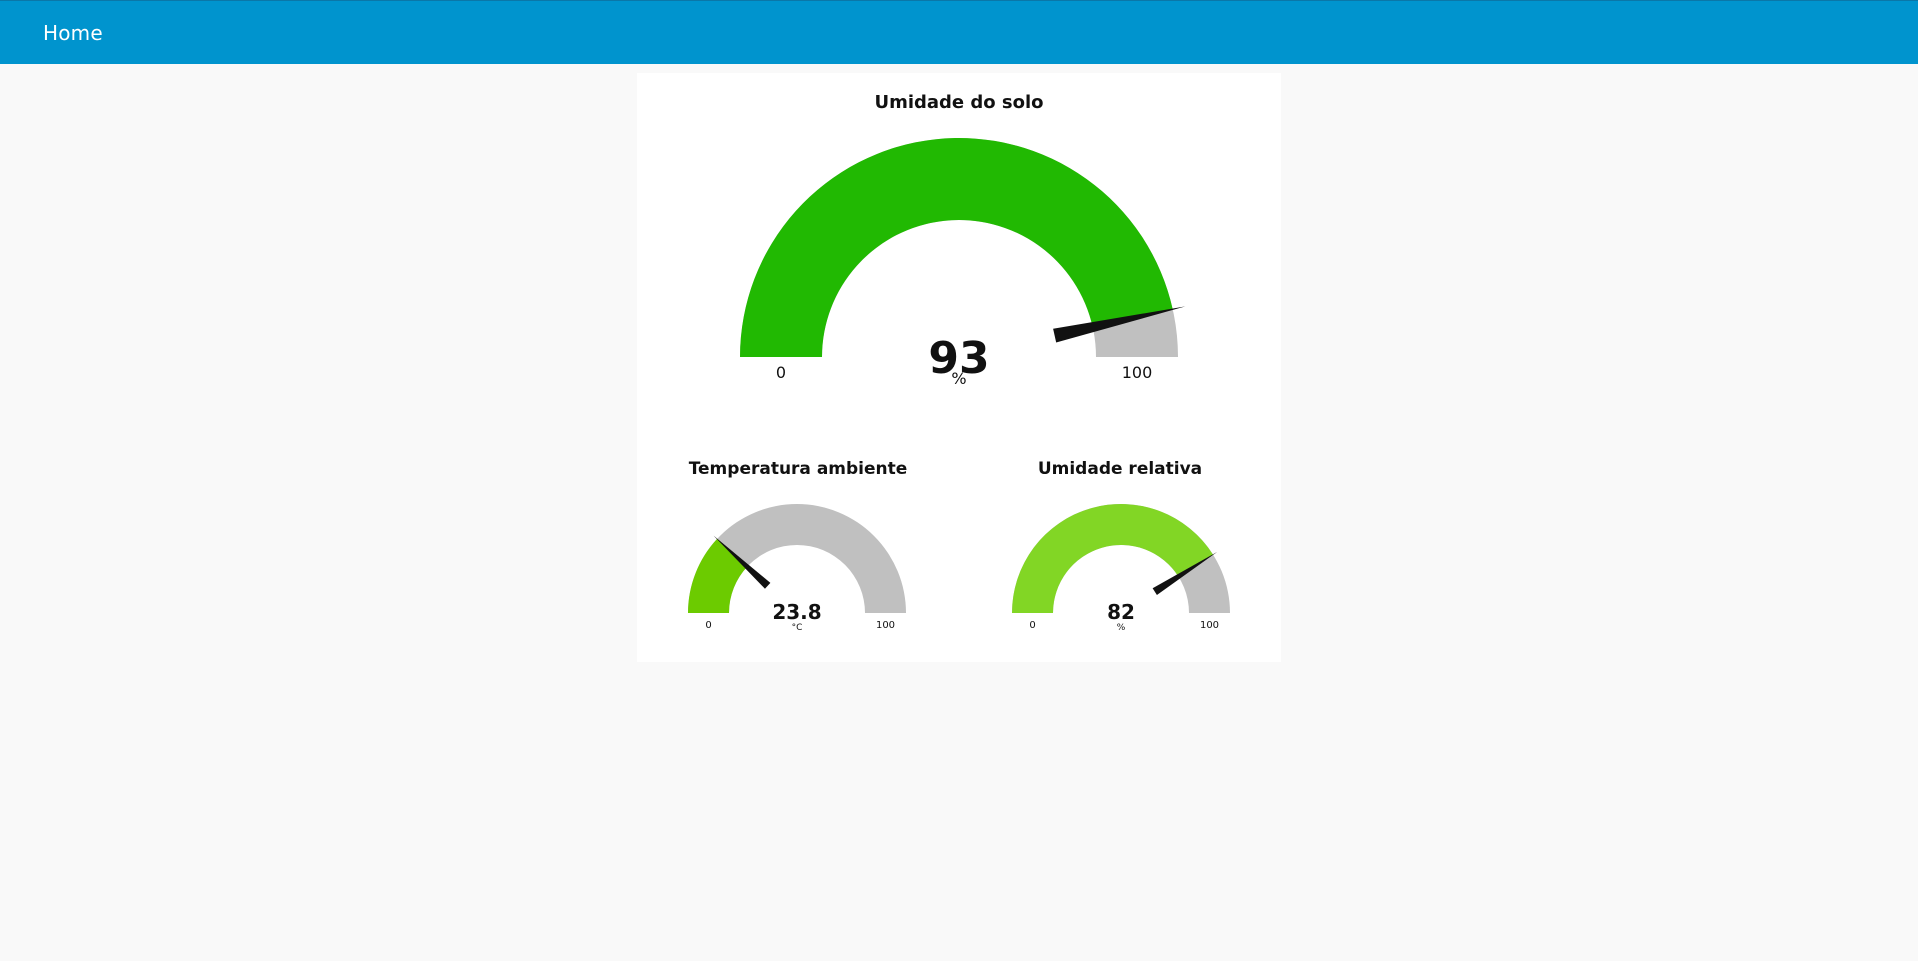  I want to click on gauge-temperatura-ambiente: Temperatura ambiente 23.8 °C 0 100, so click(798, 549).